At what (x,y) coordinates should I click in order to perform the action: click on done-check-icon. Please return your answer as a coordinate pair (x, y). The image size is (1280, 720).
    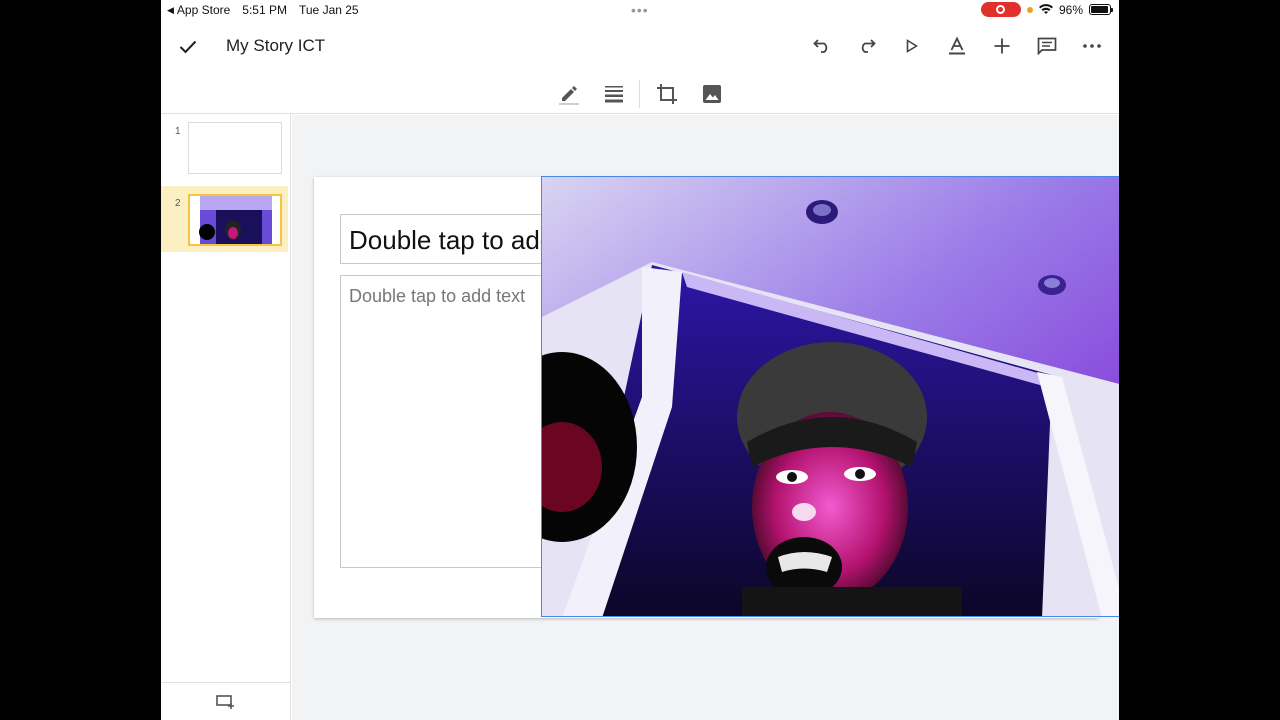
    Looking at the image, I should click on (188, 47).